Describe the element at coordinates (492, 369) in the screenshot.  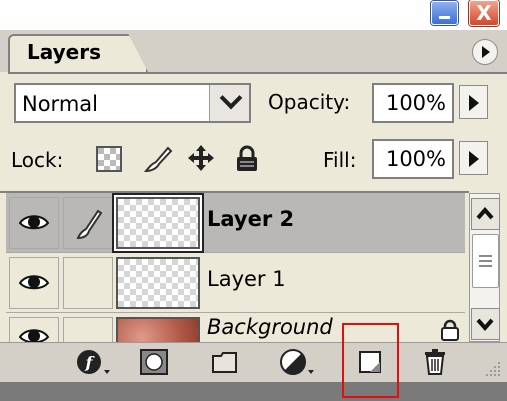
I see `resize-grip-icon` at that location.